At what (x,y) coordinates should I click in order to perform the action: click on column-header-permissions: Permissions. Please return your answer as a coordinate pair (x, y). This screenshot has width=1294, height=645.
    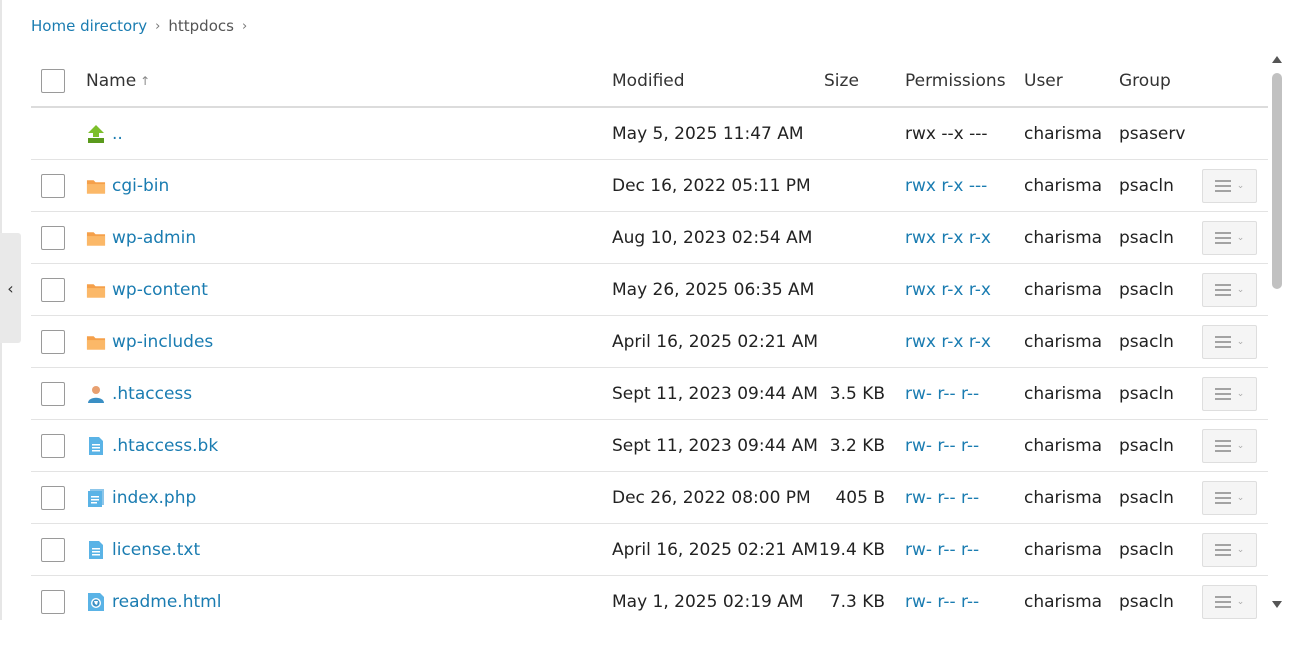
    Looking at the image, I should click on (955, 81).